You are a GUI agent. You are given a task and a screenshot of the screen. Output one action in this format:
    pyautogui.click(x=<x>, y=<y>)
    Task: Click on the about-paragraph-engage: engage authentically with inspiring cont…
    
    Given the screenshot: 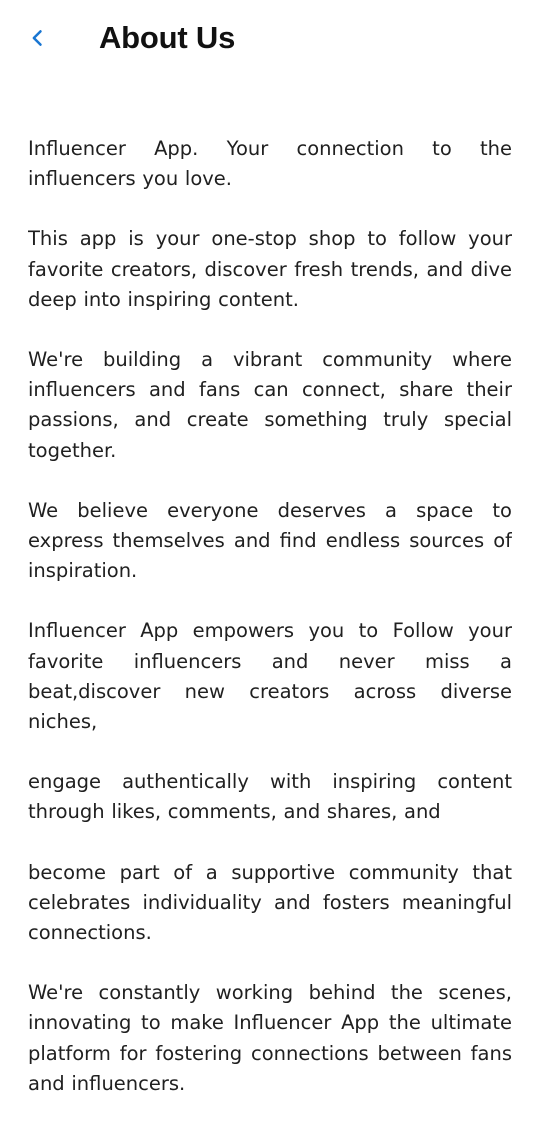 What is the action you would take?
    pyautogui.click(x=270, y=797)
    